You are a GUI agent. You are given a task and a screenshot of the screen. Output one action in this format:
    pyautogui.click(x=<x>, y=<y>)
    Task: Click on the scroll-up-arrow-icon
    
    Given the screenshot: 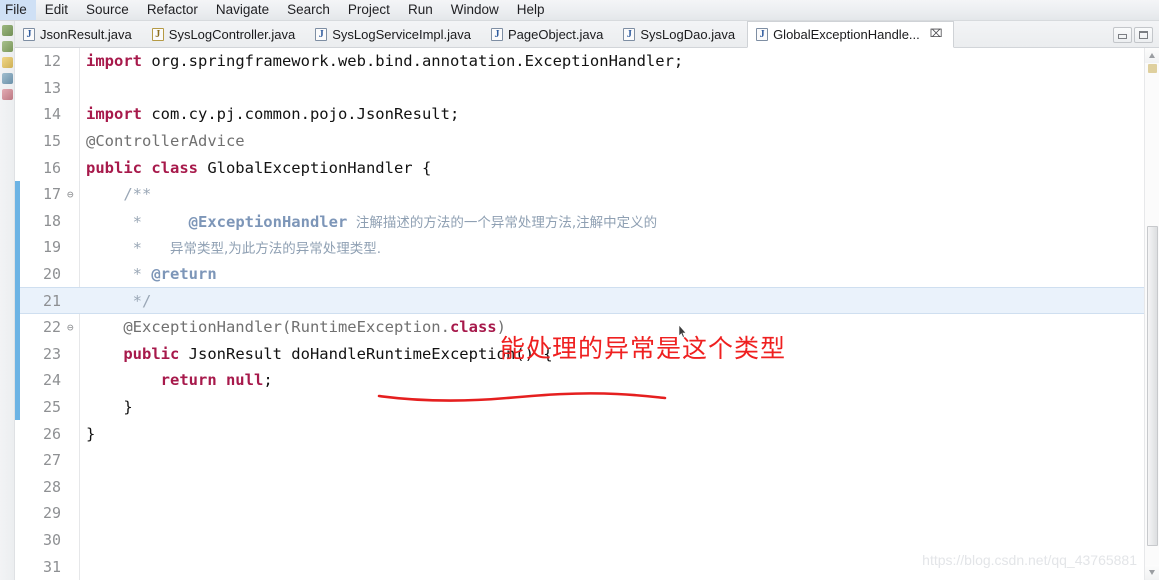 What is the action you would take?
    pyautogui.click(x=1152, y=55)
    